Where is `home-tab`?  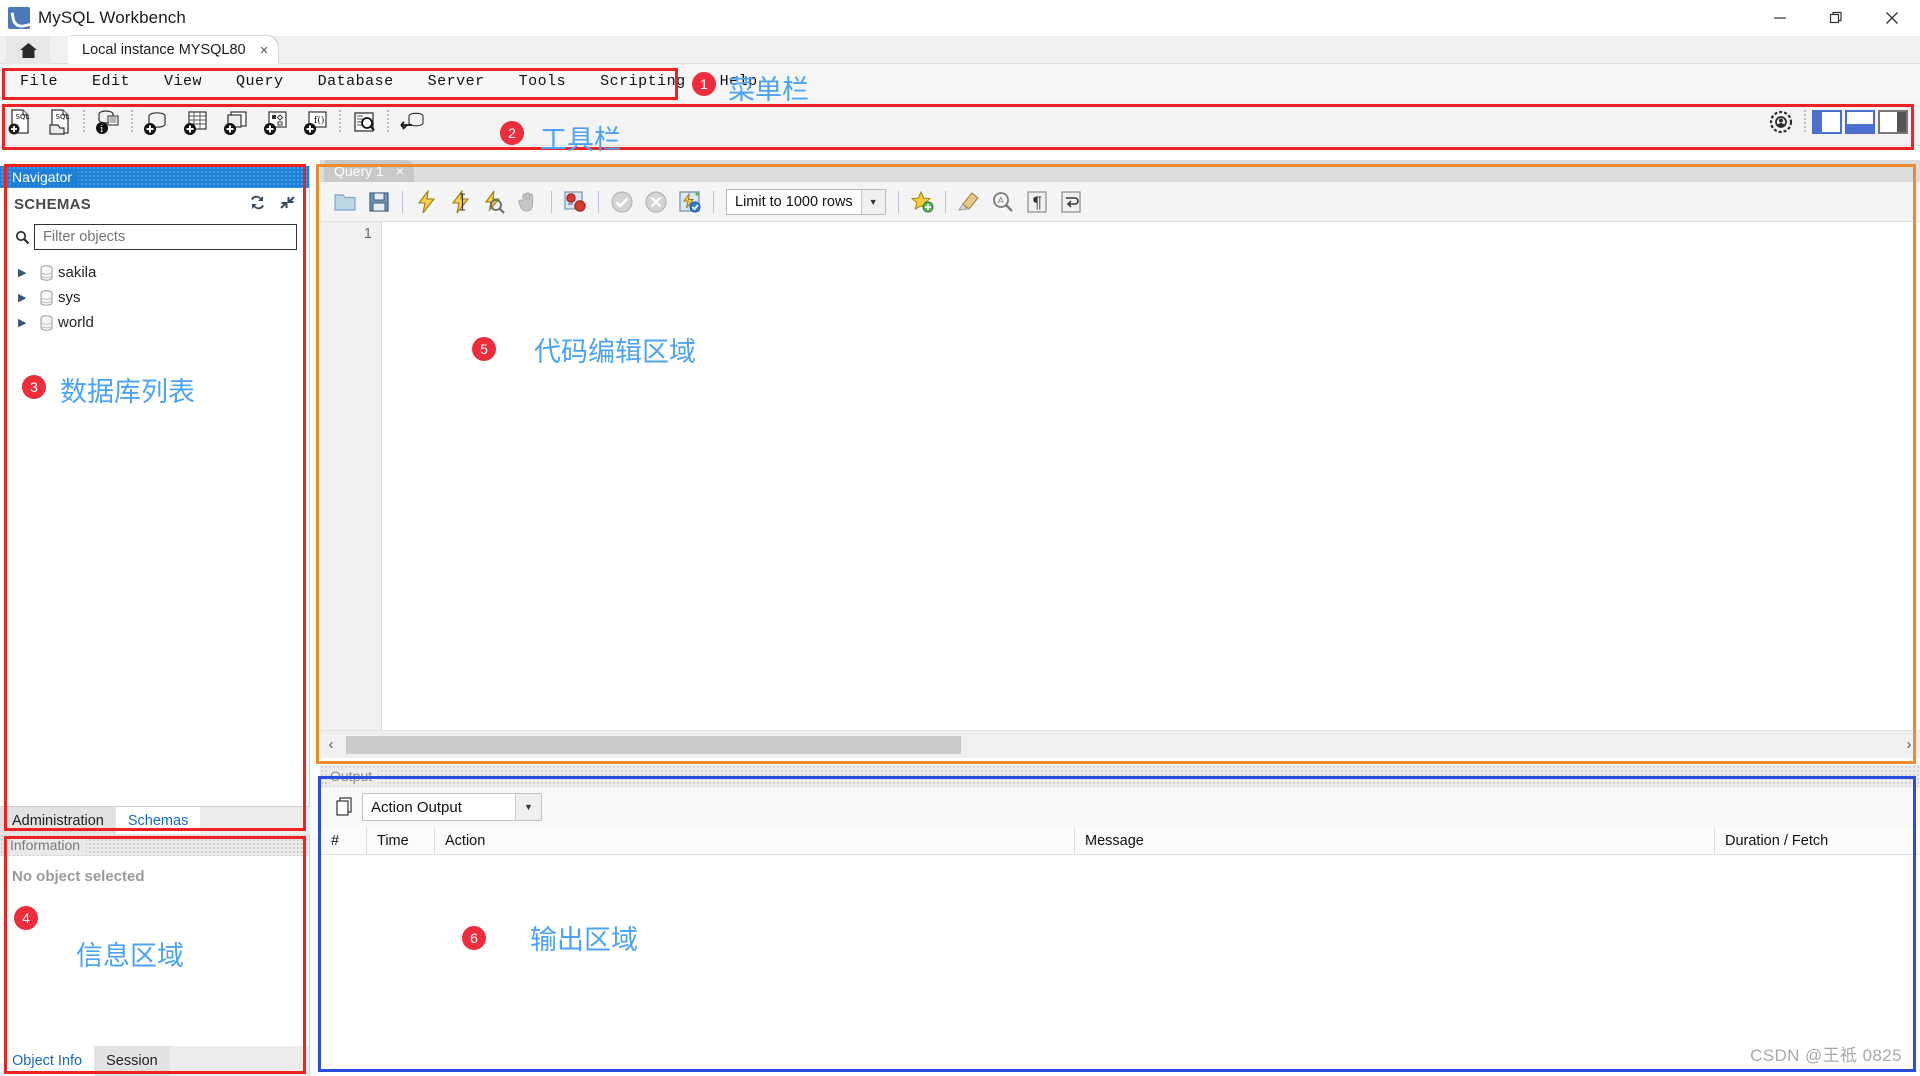
home-tab is located at coordinates (28, 50).